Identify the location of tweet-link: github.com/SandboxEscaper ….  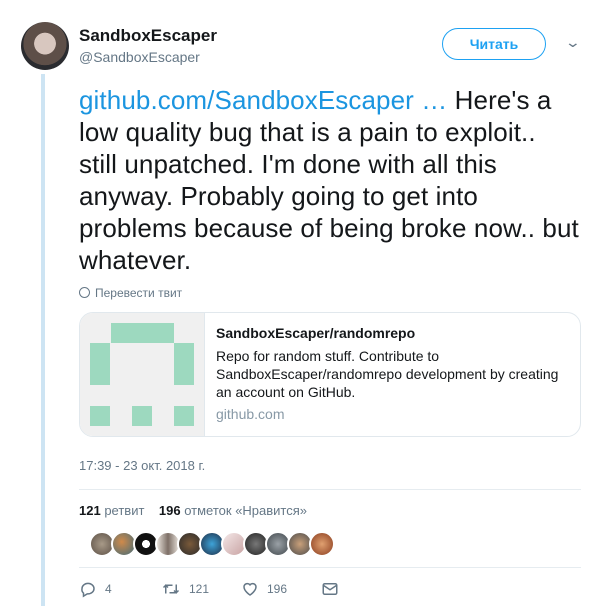
(263, 100).